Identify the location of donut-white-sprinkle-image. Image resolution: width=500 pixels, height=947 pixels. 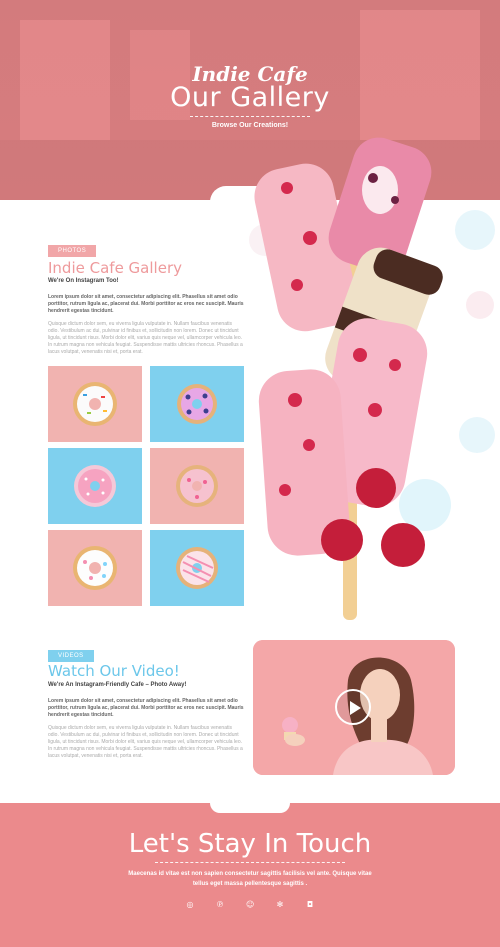
(95, 404).